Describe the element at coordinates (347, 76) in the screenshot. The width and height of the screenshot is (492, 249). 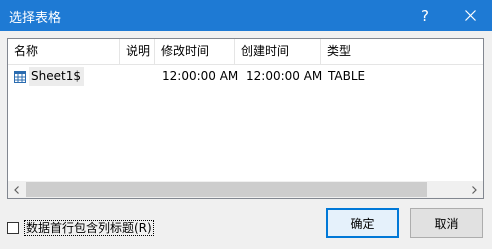
I see `row-type-cell: TABLE` at that location.